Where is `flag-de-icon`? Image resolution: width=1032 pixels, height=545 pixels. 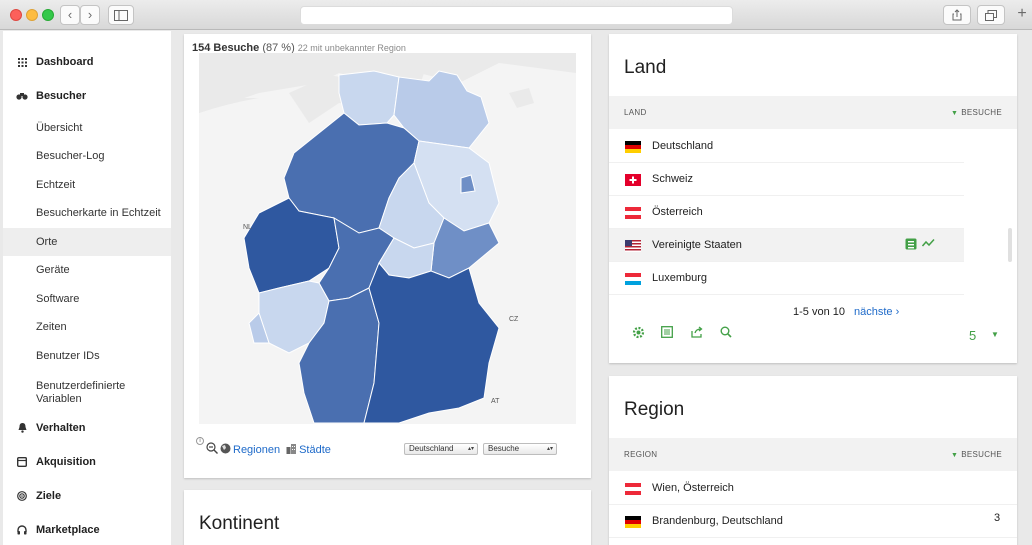
flag-de-icon is located at coordinates (633, 147).